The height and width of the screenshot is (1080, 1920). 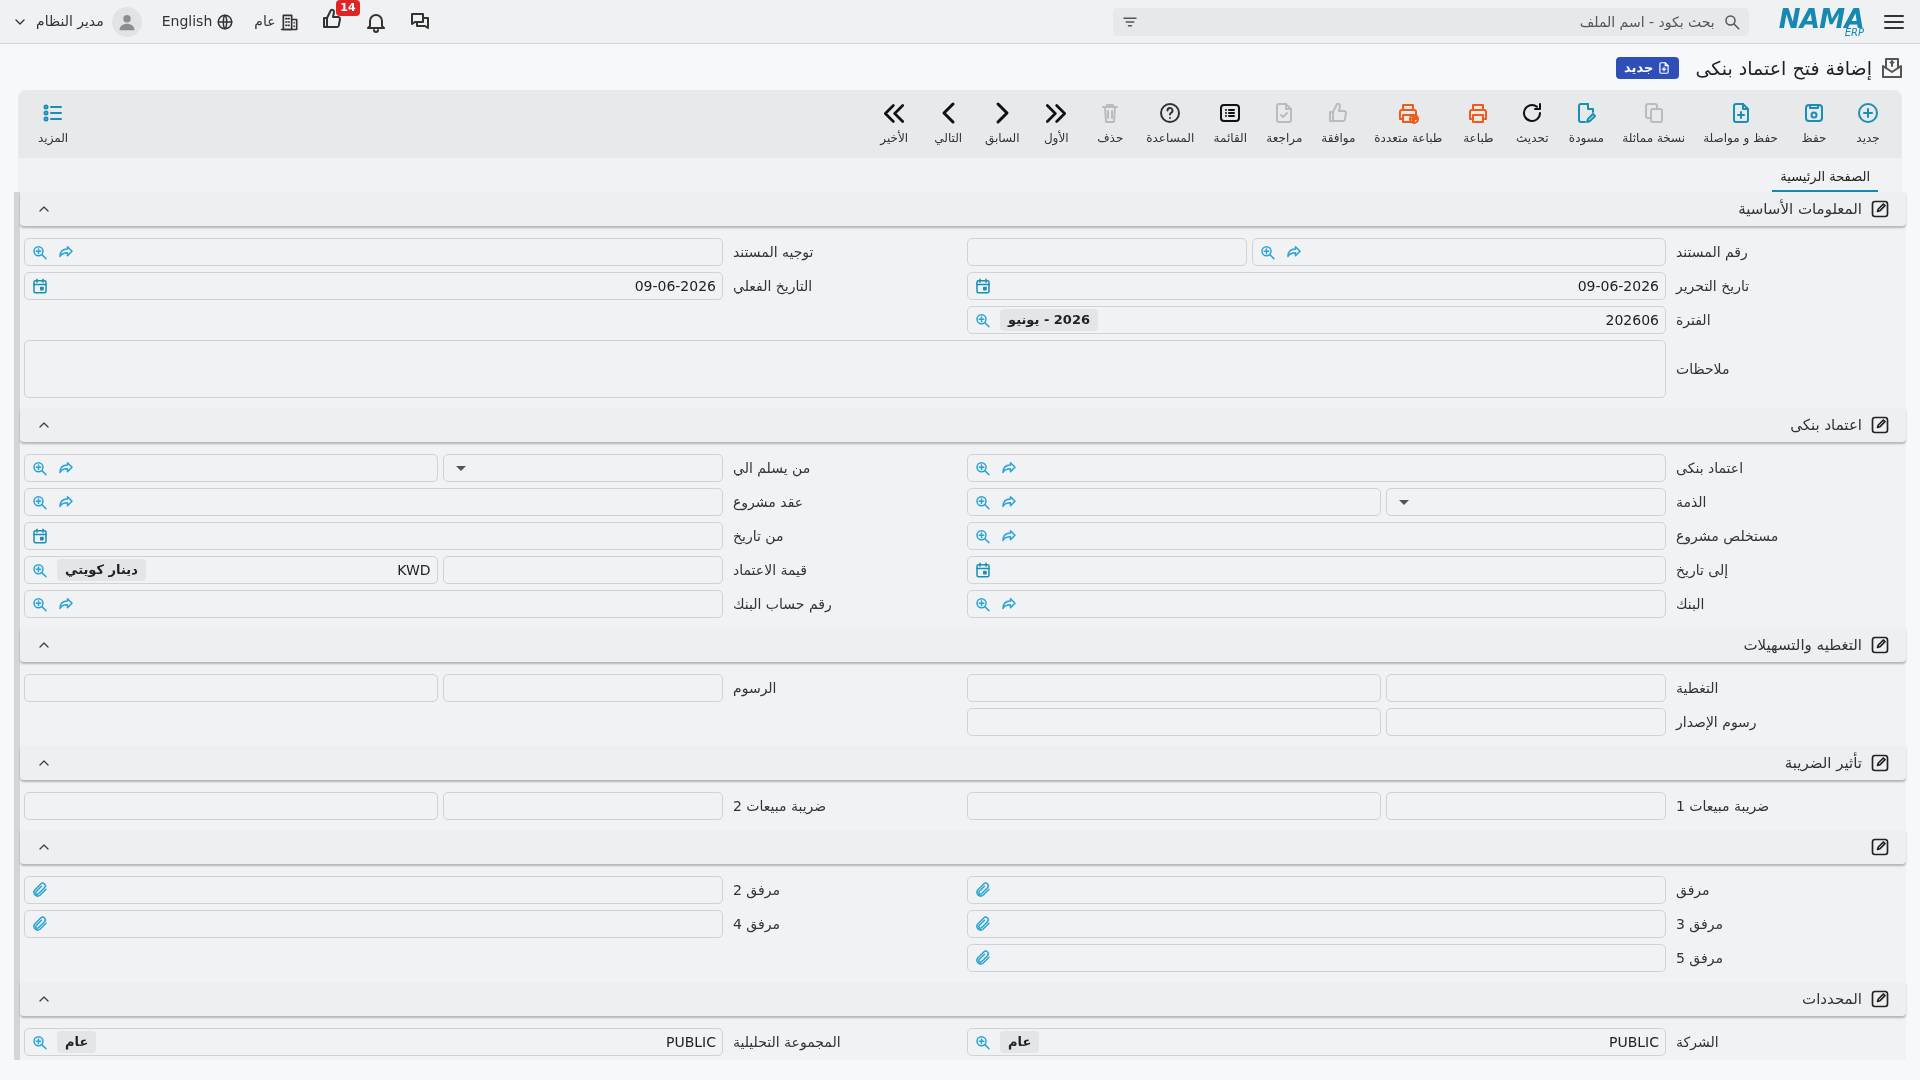 What do you see at coordinates (1478, 124) in the screenshot?
I see `toolbar-button: طباعة` at bounding box center [1478, 124].